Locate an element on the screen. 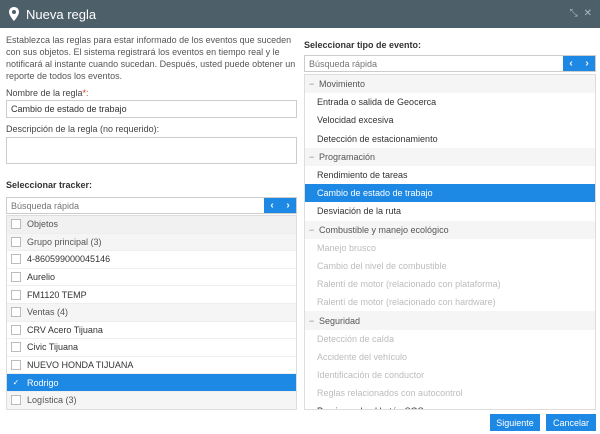 The width and height of the screenshot is (600, 434). description-label: Descripción de la regla (no requerido): is located at coordinates (83, 129).